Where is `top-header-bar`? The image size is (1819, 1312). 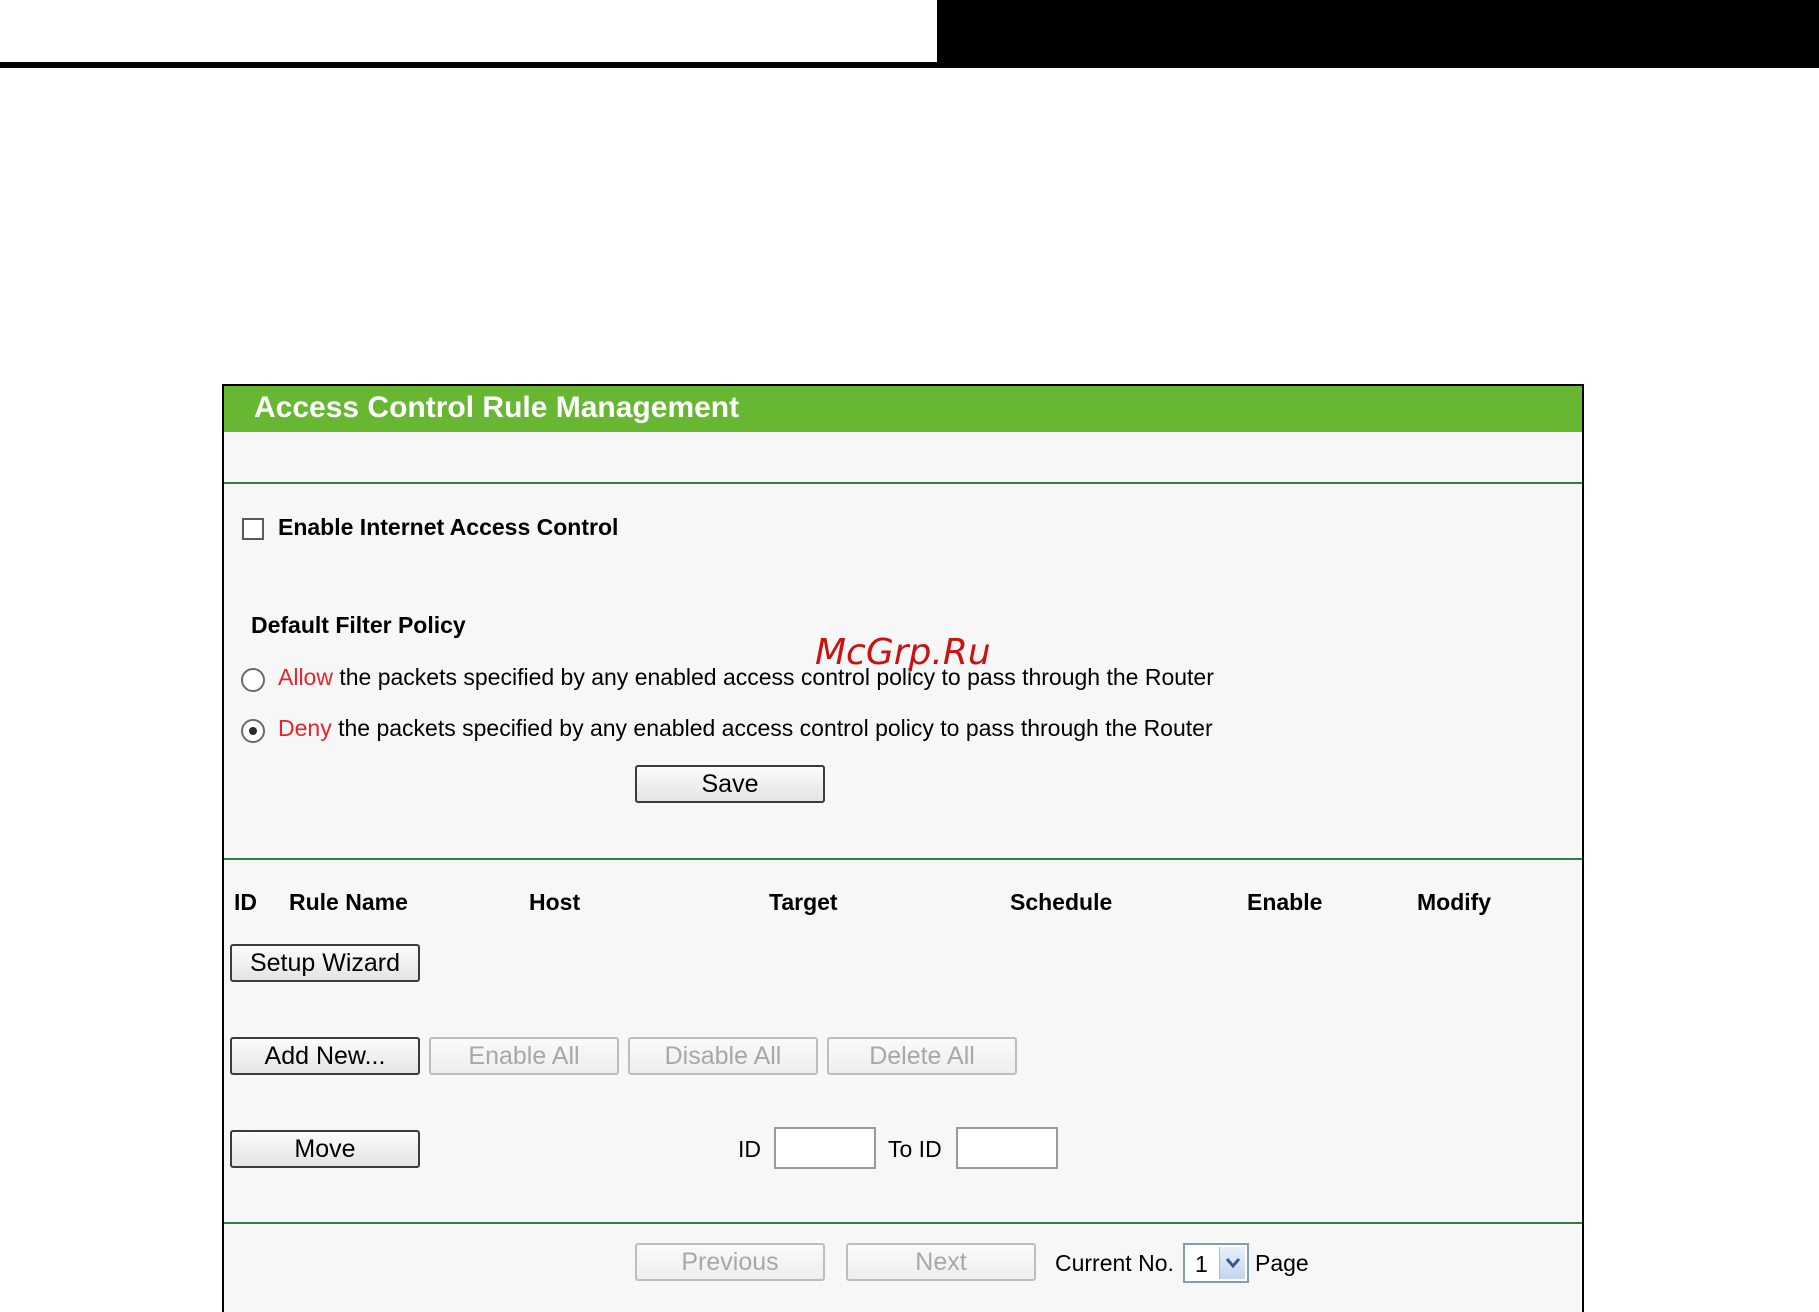
top-header-bar is located at coordinates (1378, 34).